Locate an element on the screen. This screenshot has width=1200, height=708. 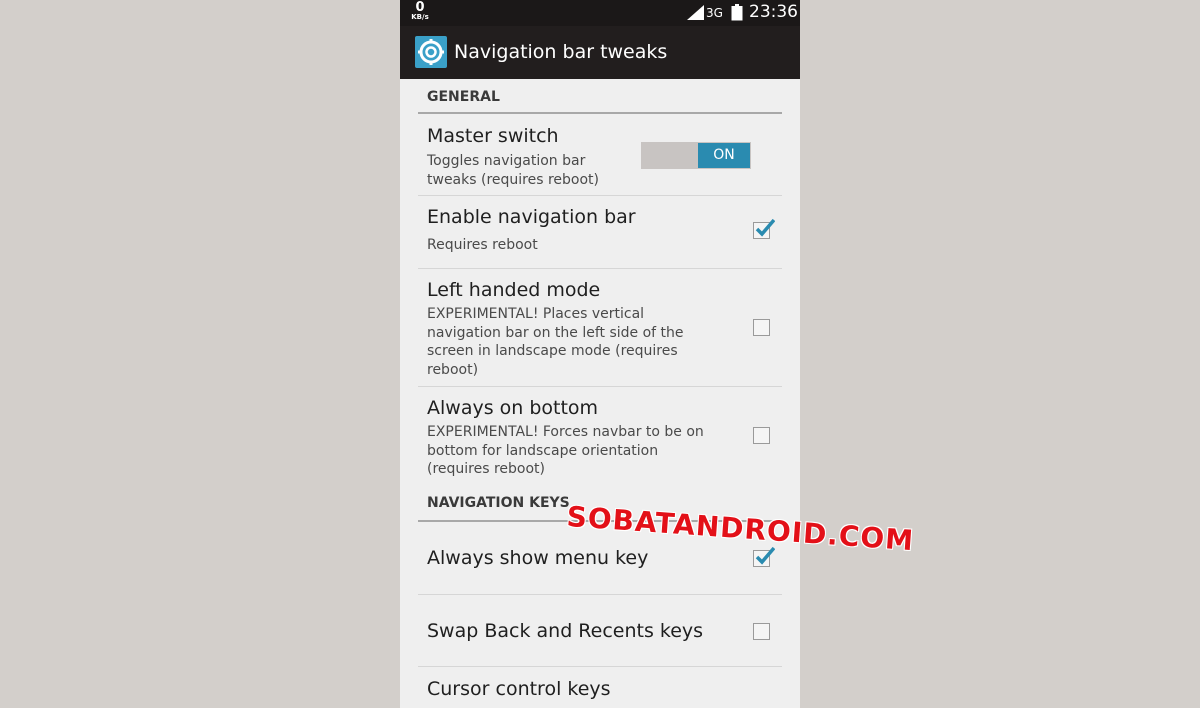
enable-nav-bar-checkbox is located at coordinates (764, 228).